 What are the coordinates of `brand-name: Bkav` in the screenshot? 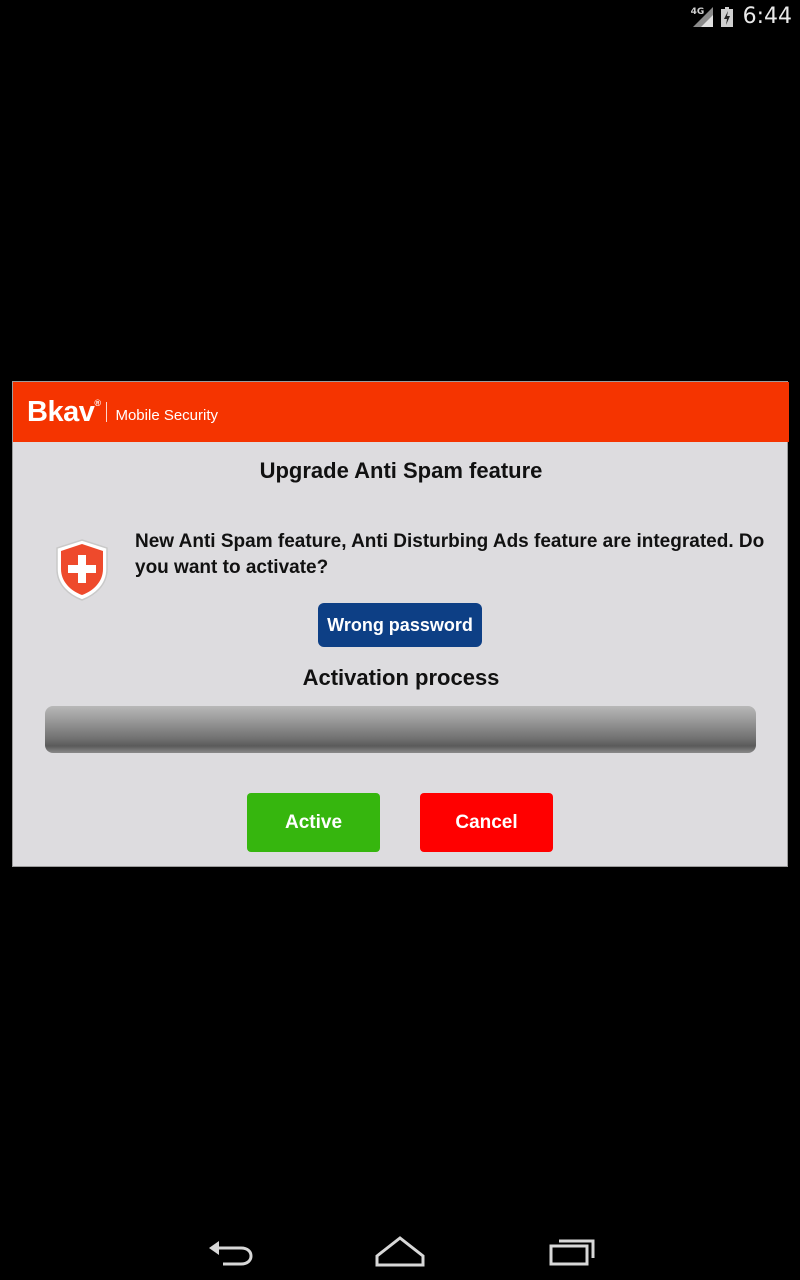 It's located at (61, 411).